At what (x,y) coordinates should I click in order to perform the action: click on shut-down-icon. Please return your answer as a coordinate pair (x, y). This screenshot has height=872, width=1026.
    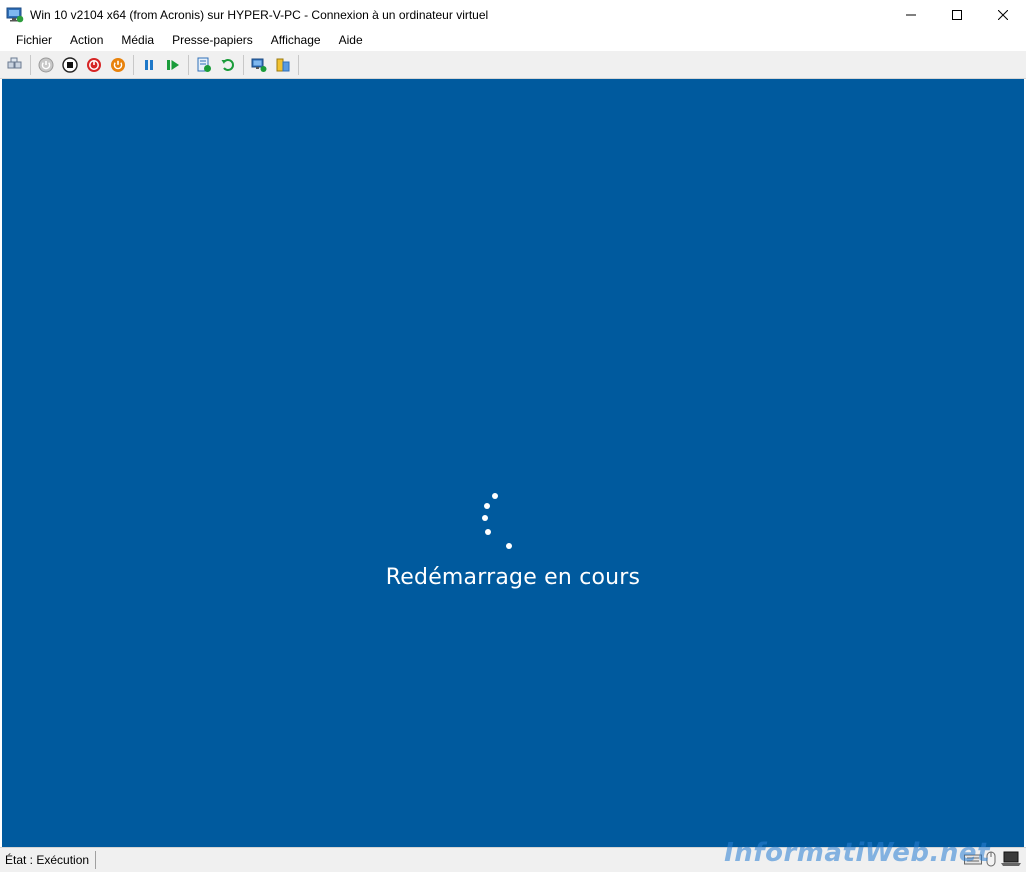
    Looking at the image, I should click on (94, 64).